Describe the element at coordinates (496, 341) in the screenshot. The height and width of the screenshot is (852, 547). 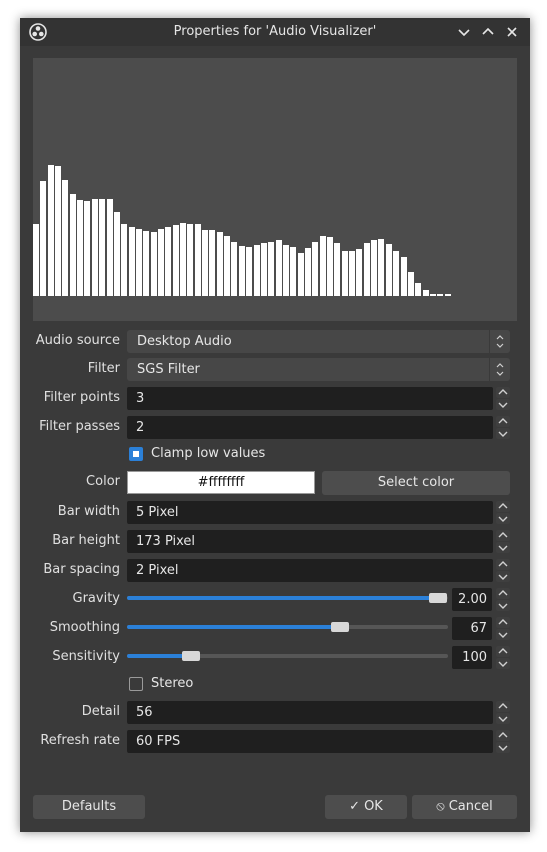
I see `updown-arrows-icon` at that location.